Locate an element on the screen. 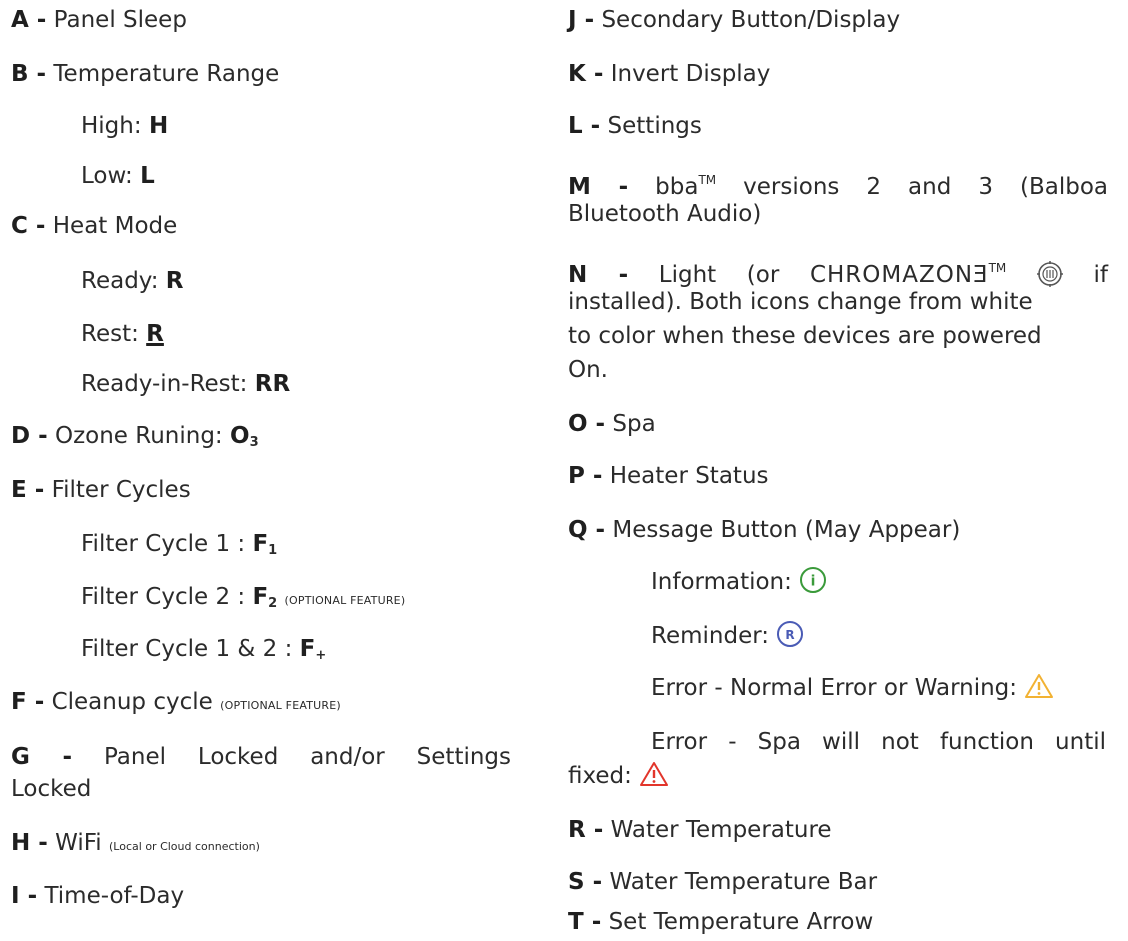 This screenshot has height=941, width=1128. item-n-line4: On. is located at coordinates (588, 370).